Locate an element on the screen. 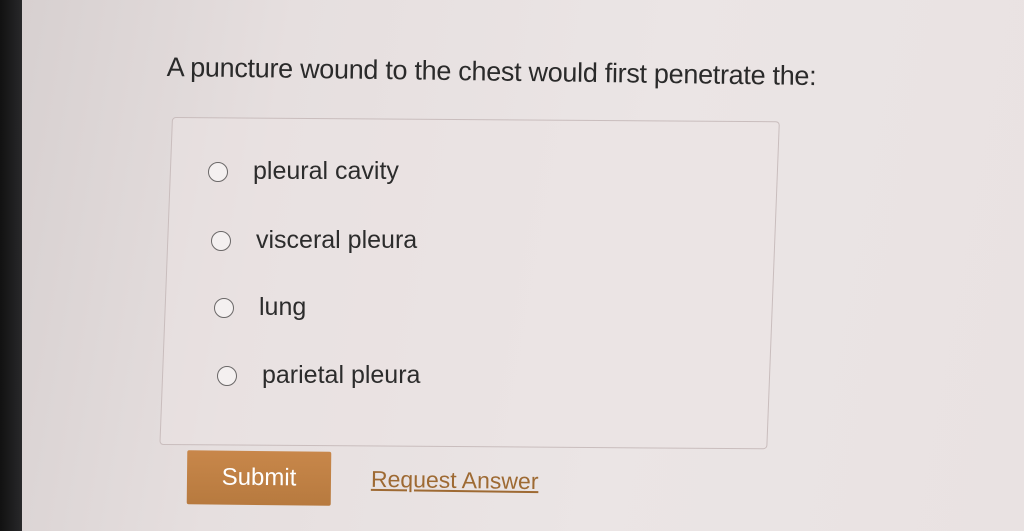 The height and width of the screenshot is (531, 1024). option-label: pleural cavity is located at coordinates (326, 171).